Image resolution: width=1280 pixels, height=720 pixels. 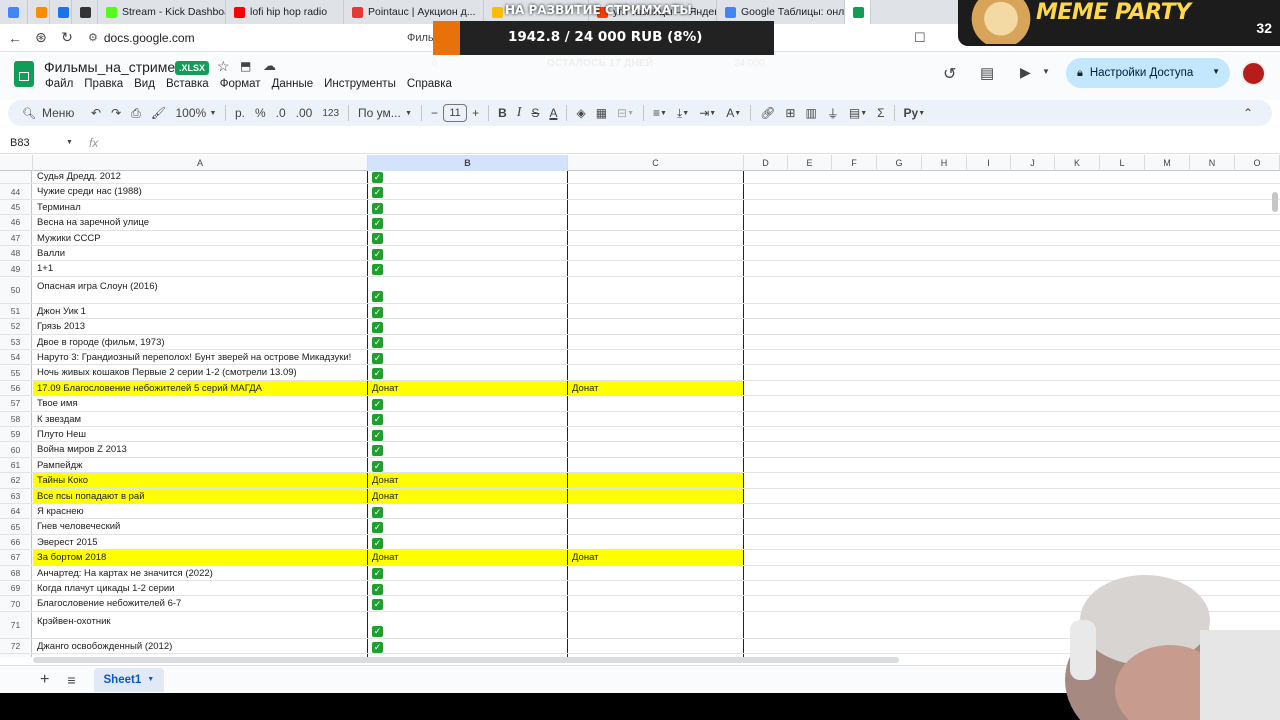 What do you see at coordinates (16, 655) in the screenshot?
I see `row-number: 73` at bounding box center [16, 655].